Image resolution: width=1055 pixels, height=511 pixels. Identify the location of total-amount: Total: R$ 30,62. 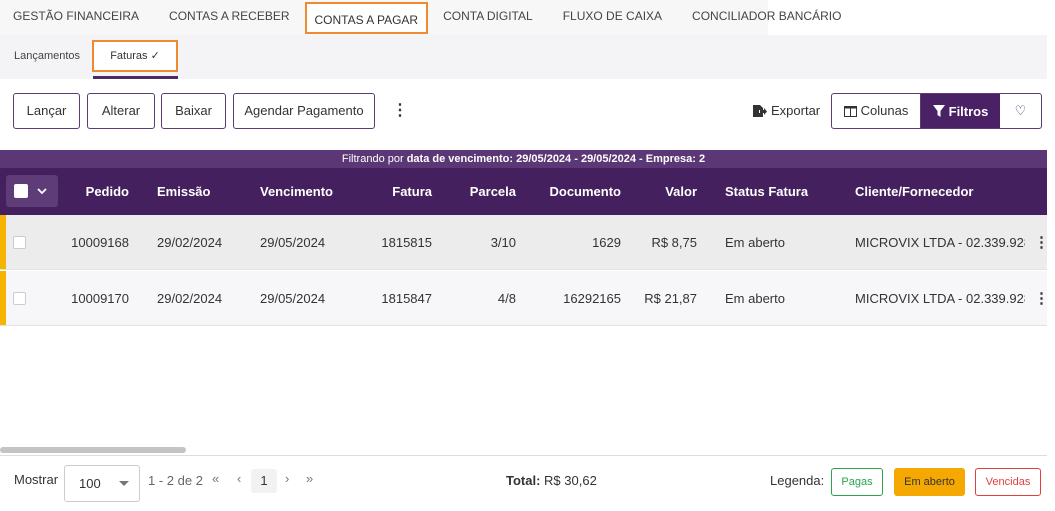
(551, 480).